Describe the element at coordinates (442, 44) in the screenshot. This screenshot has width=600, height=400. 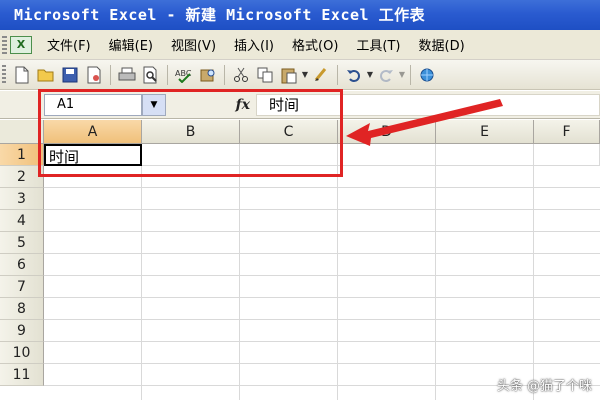
I see `menu-data: 数据(D)` at that location.